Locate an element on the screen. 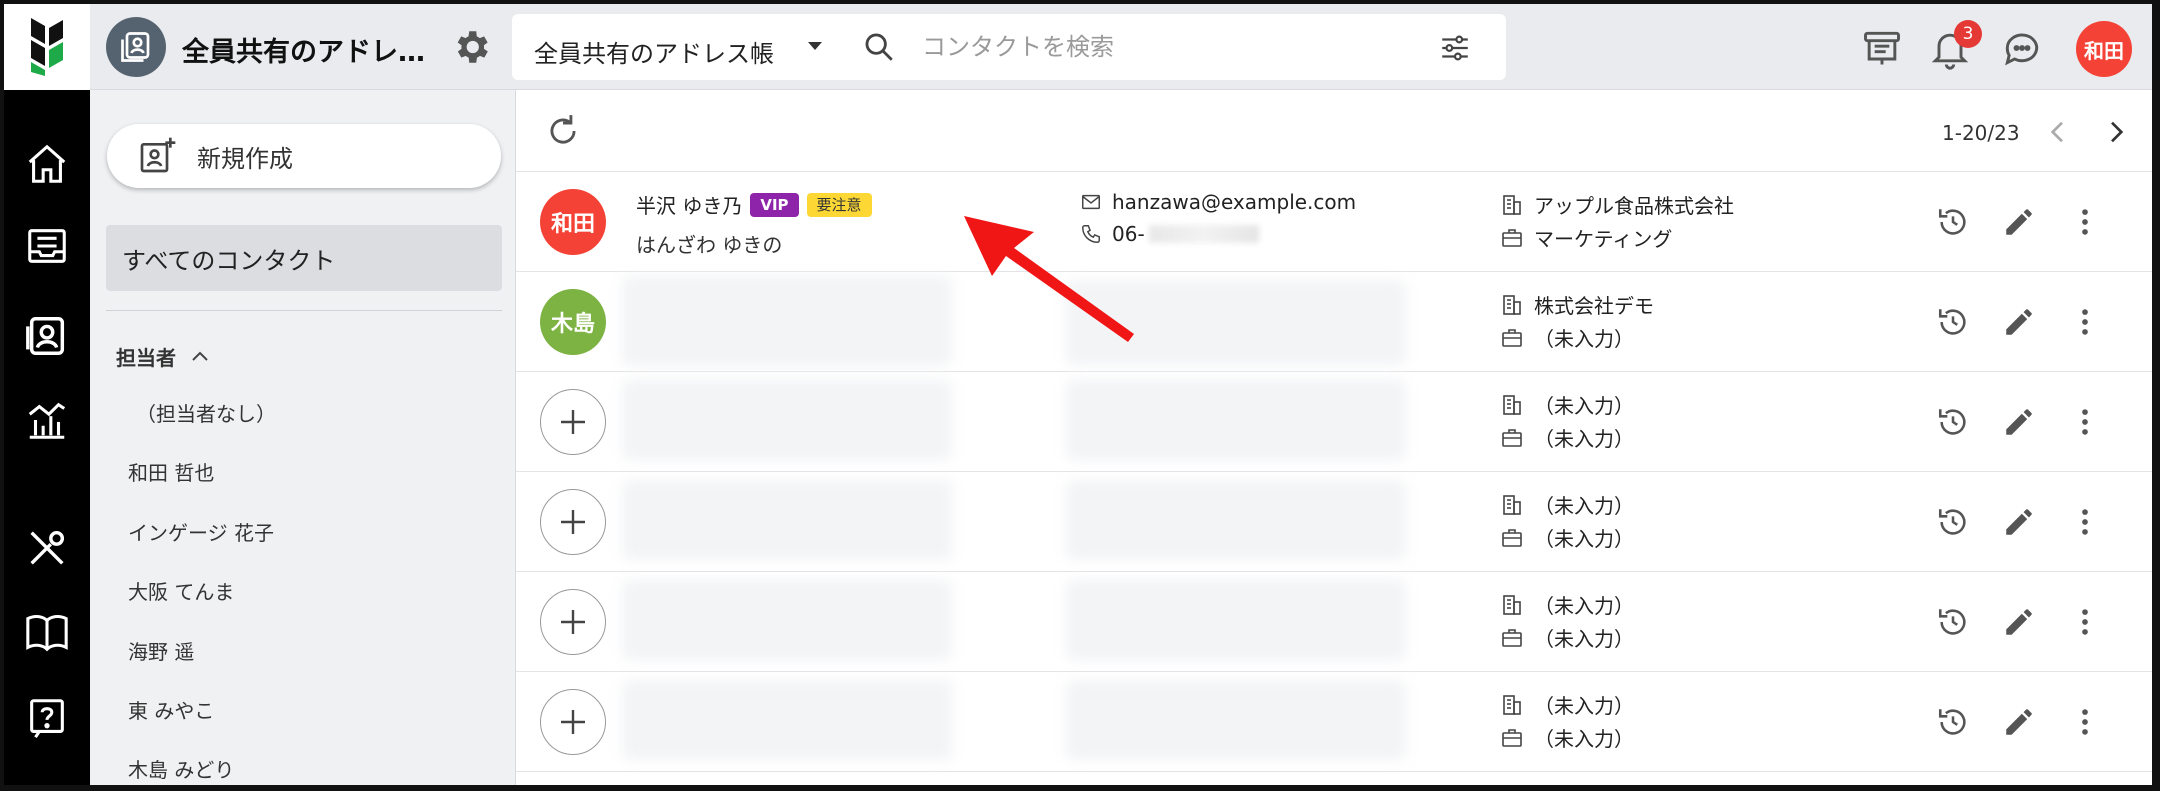 The height and width of the screenshot is (791, 2160). chevron-left-icon is located at coordinates (2058, 132).